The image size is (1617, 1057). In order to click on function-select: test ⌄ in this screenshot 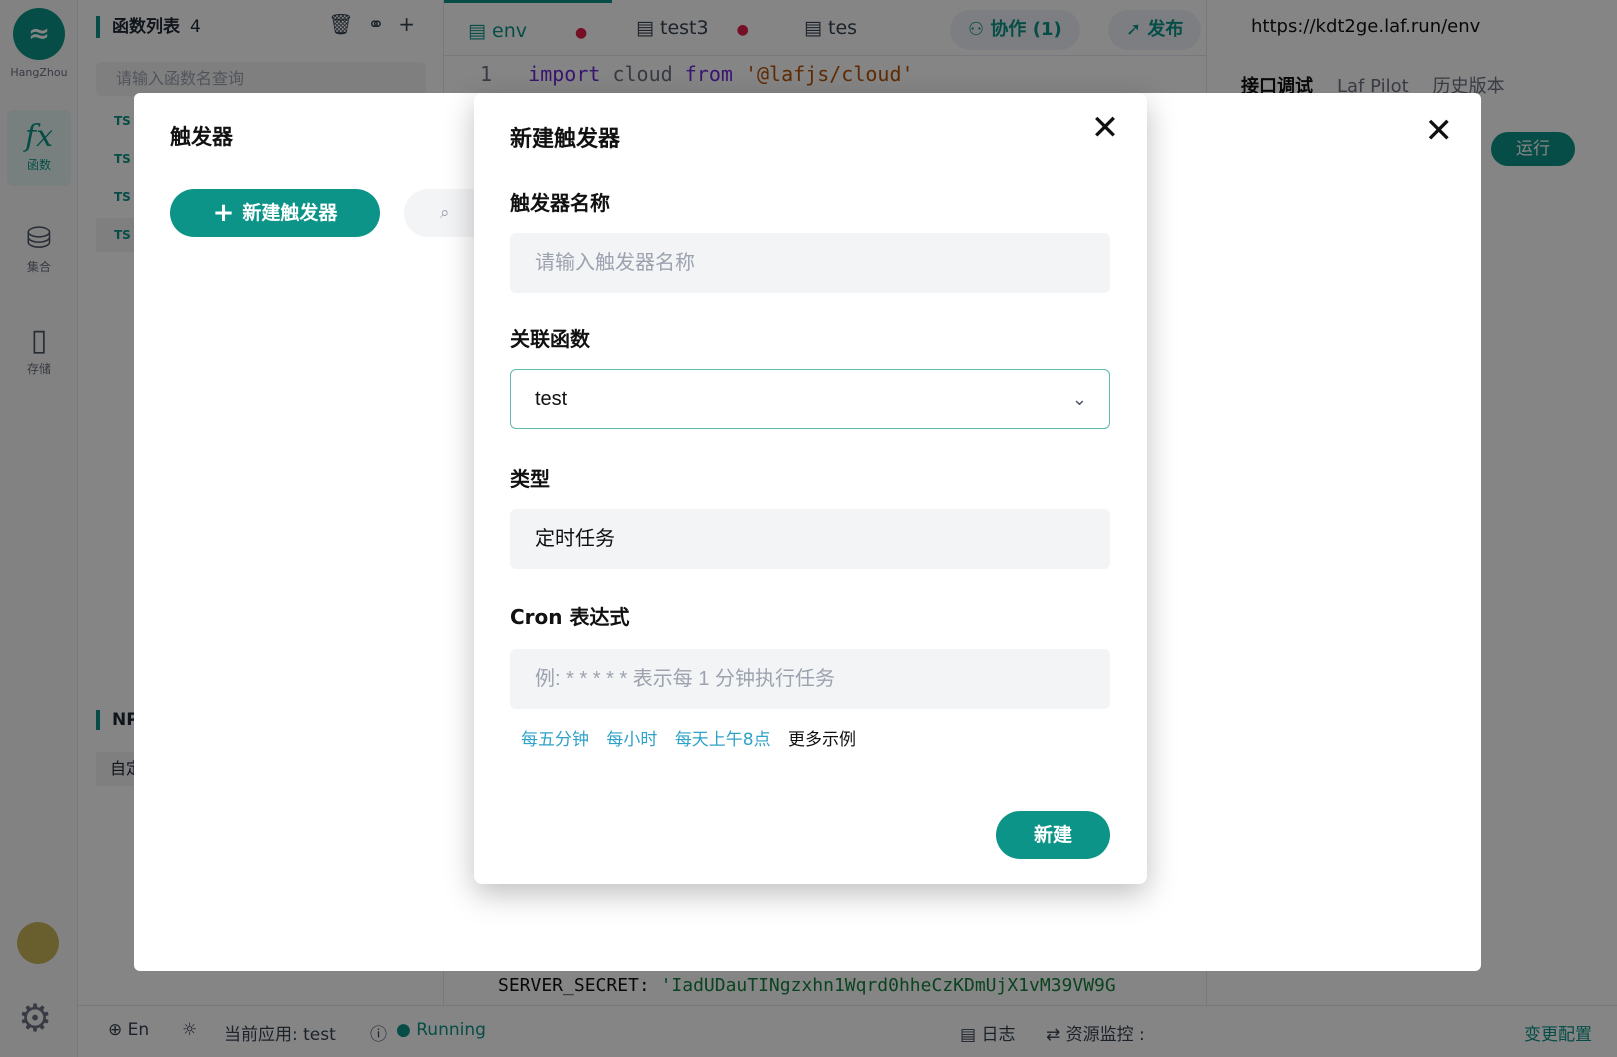, I will do `click(810, 399)`.